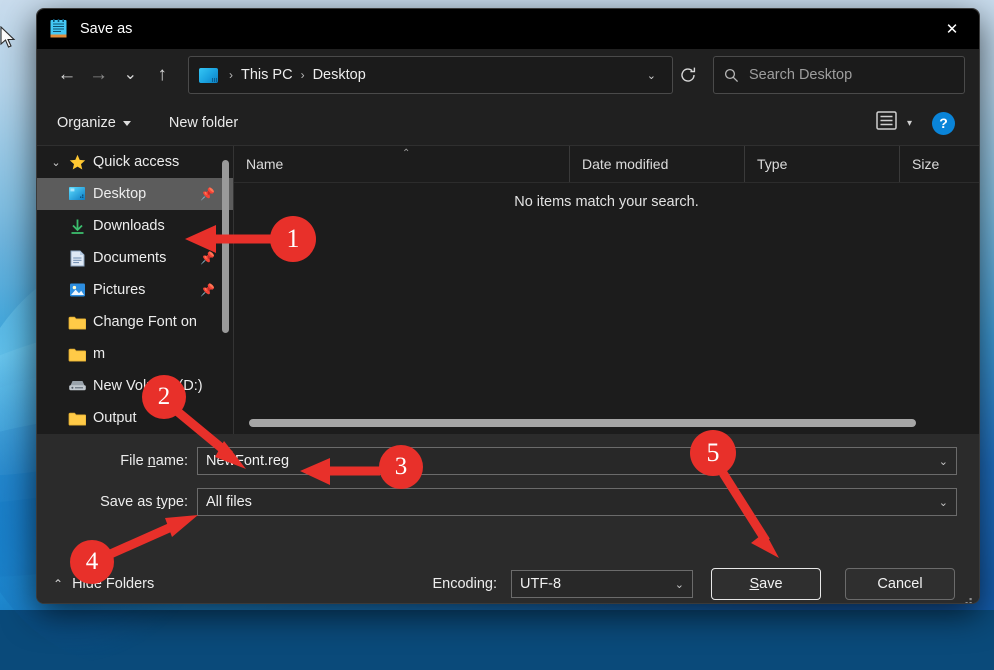  What do you see at coordinates (145, 322) in the screenshot?
I see `sidebar-item-label: Change Font on` at bounding box center [145, 322].